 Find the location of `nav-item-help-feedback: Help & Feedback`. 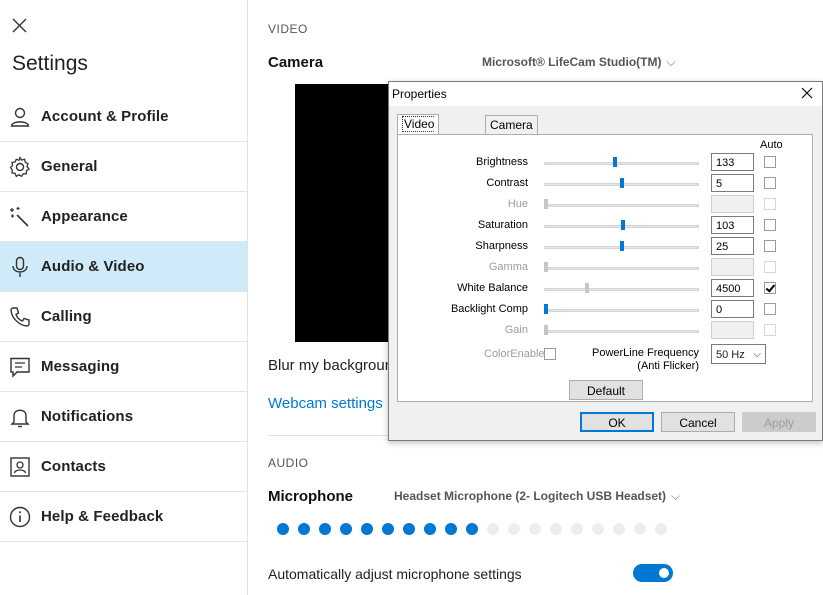

nav-item-help-feedback: Help & Feedback is located at coordinates (123, 517).